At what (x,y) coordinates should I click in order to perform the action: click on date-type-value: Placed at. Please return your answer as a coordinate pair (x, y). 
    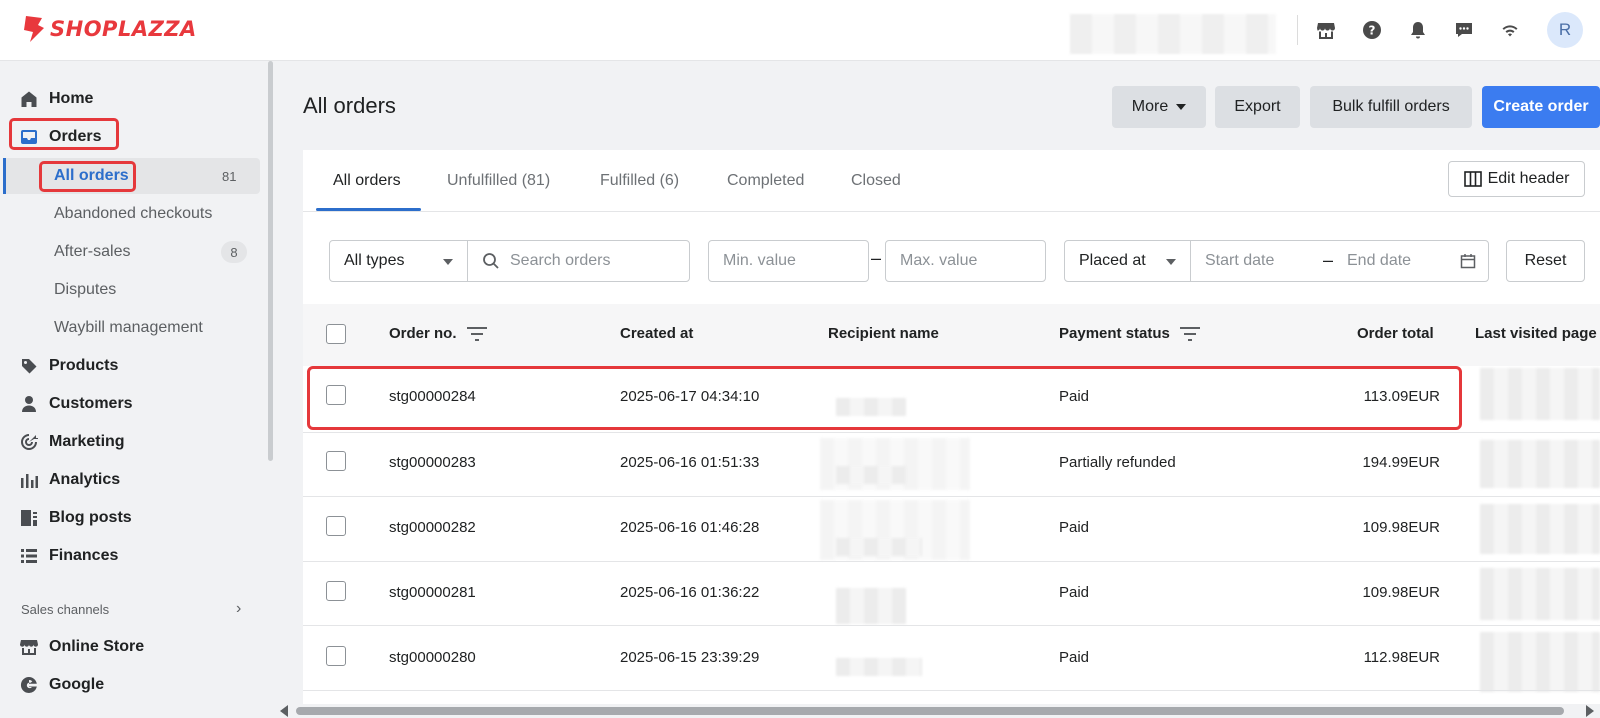
    Looking at the image, I should click on (1112, 260).